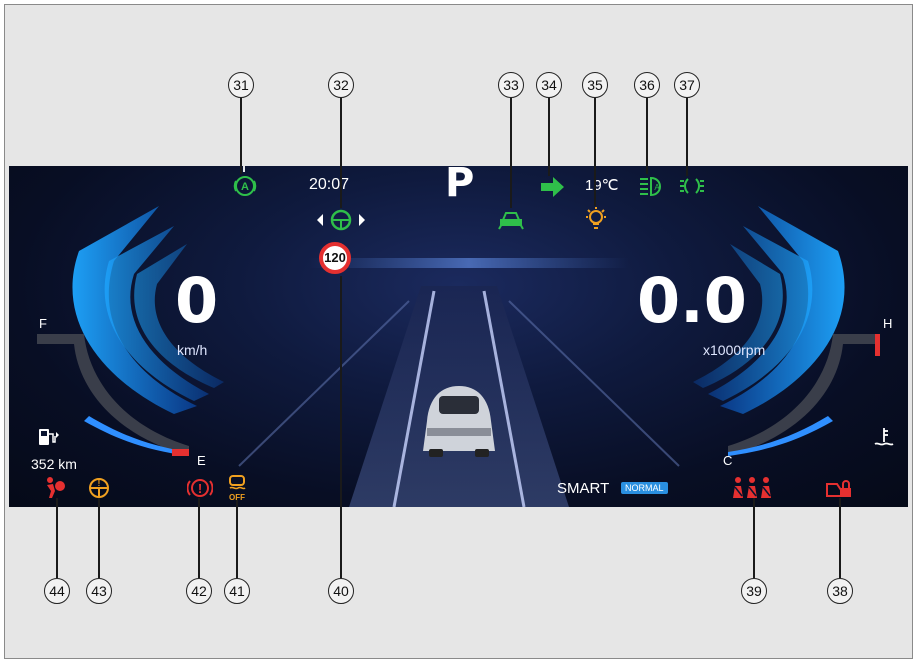  What do you see at coordinates (99, 591) in the screenshot?
I see `callout-43: 43` at bounding box center [99, 591].